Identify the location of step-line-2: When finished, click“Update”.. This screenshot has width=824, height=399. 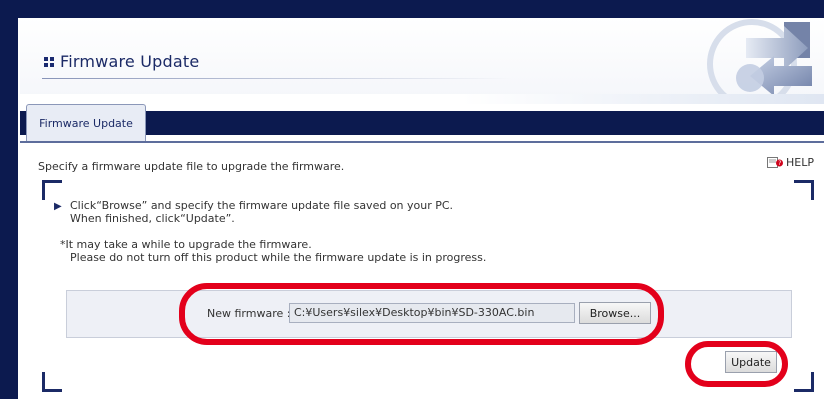
(152, 218).